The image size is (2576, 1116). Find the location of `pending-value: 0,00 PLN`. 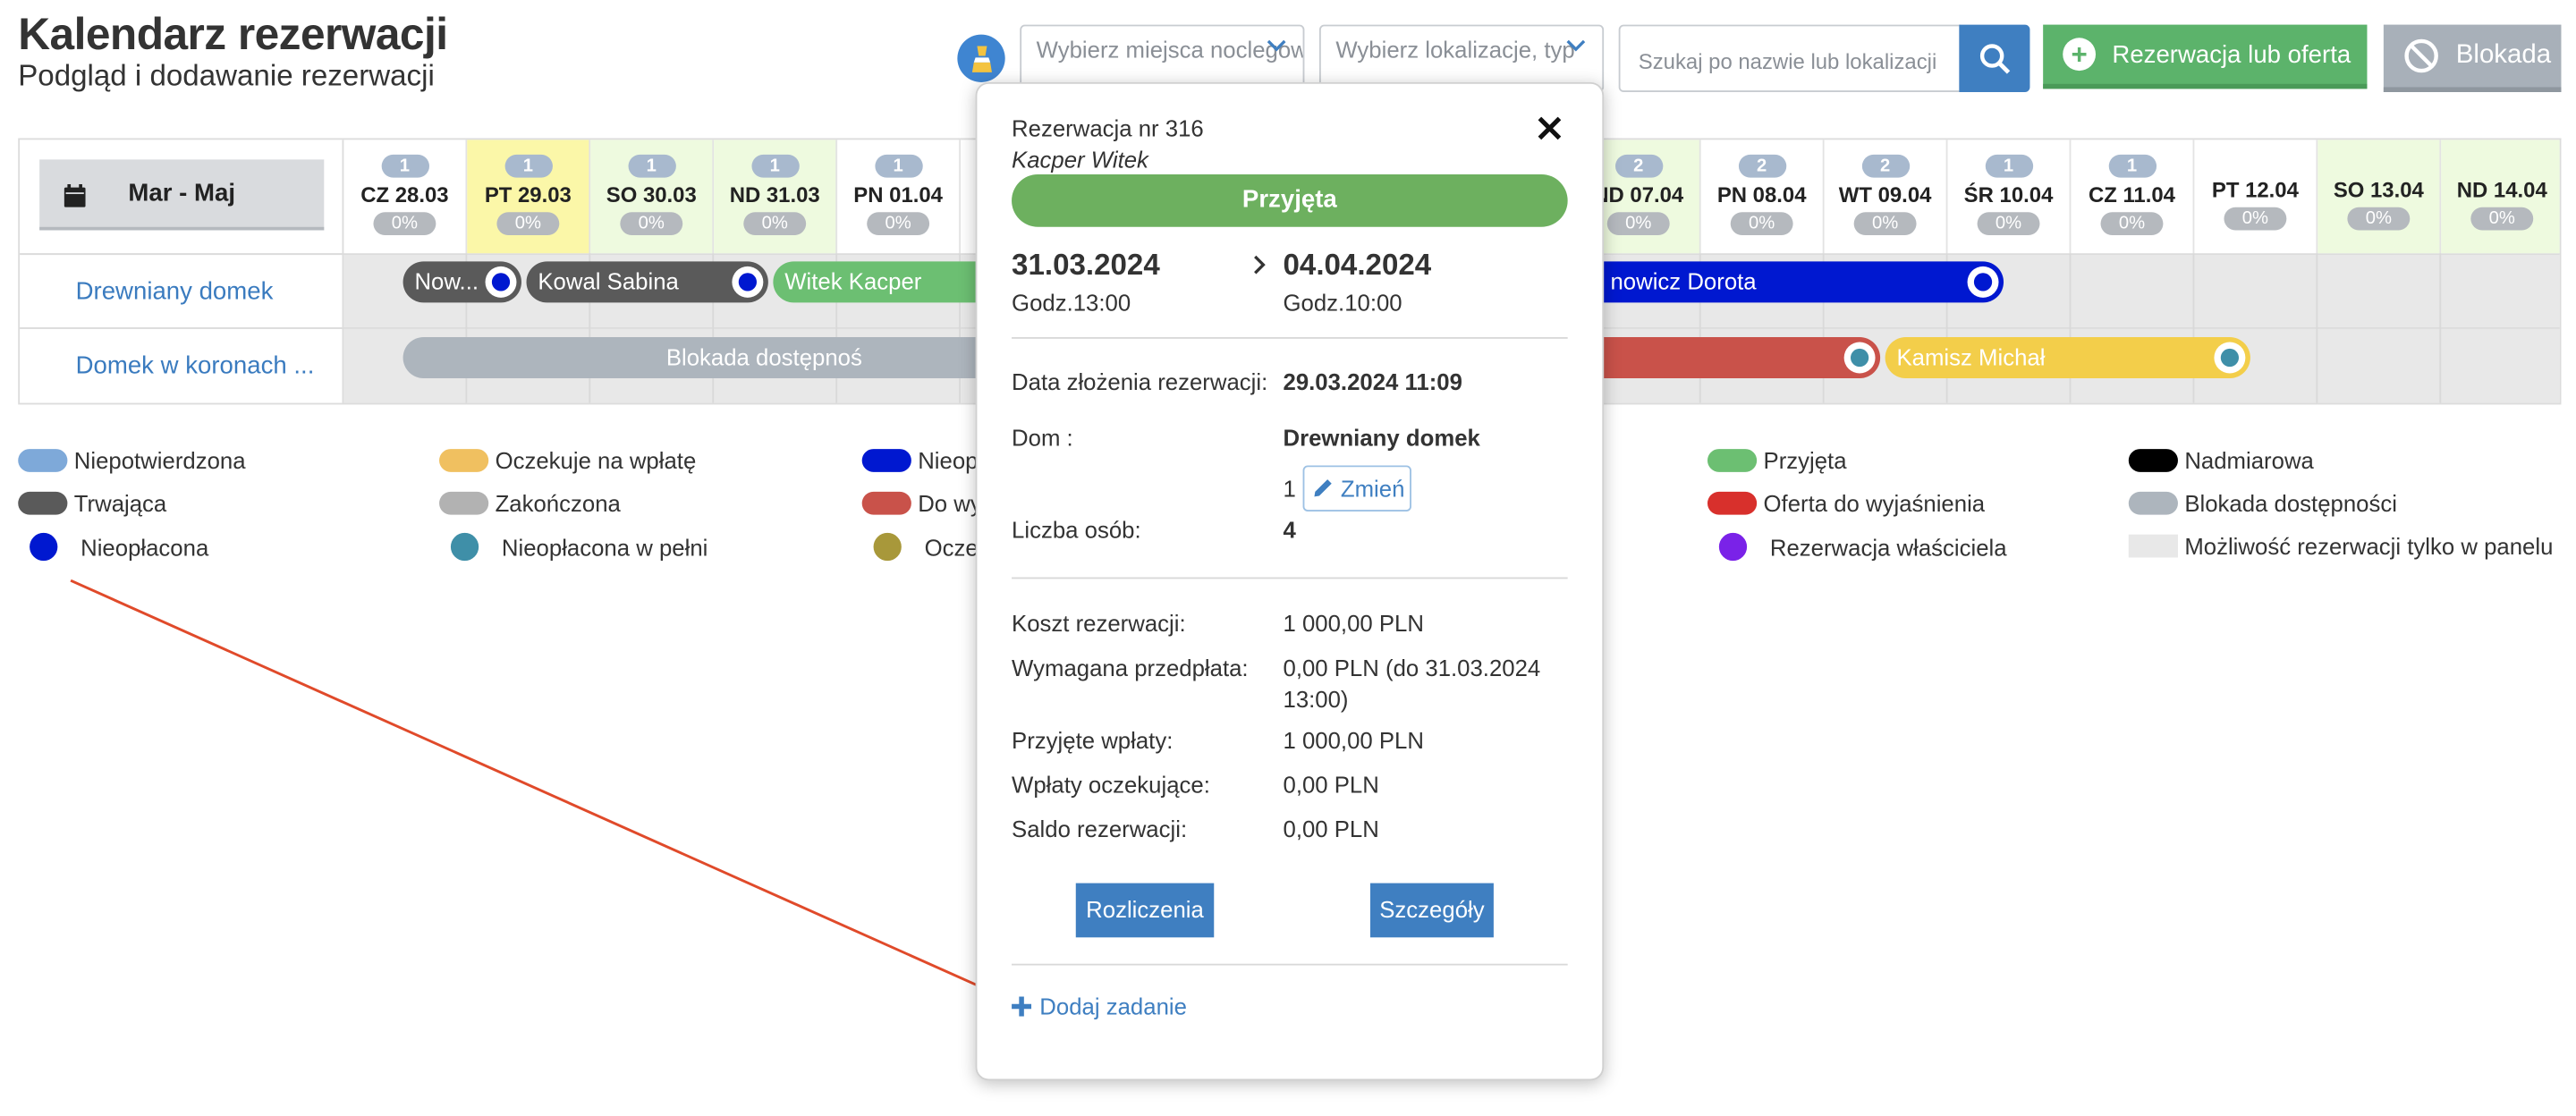

pending-value: 0,00 PLN is located at coordinates (1331, 784).